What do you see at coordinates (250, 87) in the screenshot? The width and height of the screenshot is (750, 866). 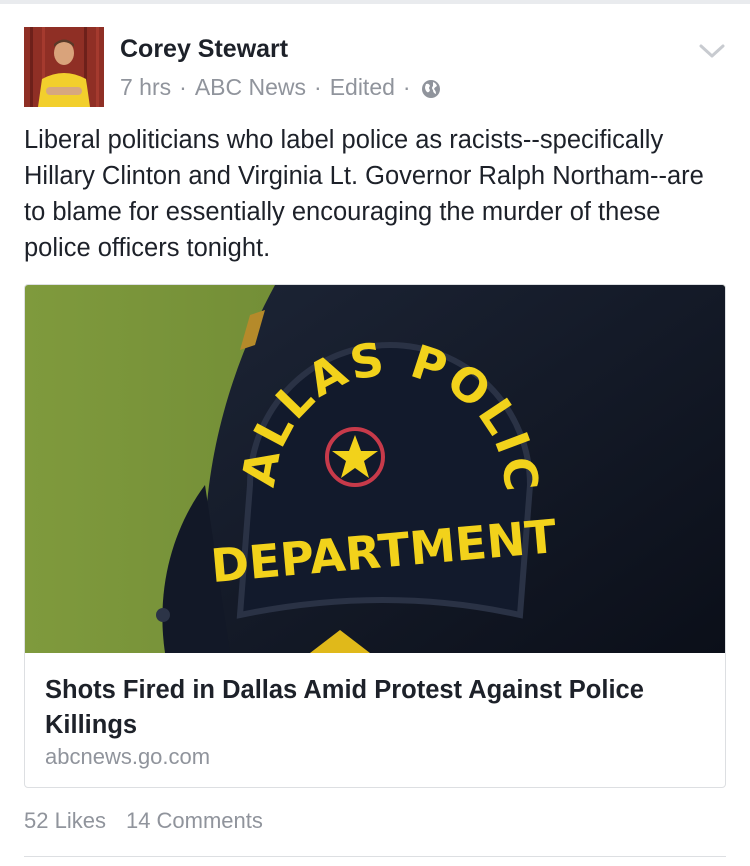 I see `via-source: ABC News` at bounding box center [250, 87].